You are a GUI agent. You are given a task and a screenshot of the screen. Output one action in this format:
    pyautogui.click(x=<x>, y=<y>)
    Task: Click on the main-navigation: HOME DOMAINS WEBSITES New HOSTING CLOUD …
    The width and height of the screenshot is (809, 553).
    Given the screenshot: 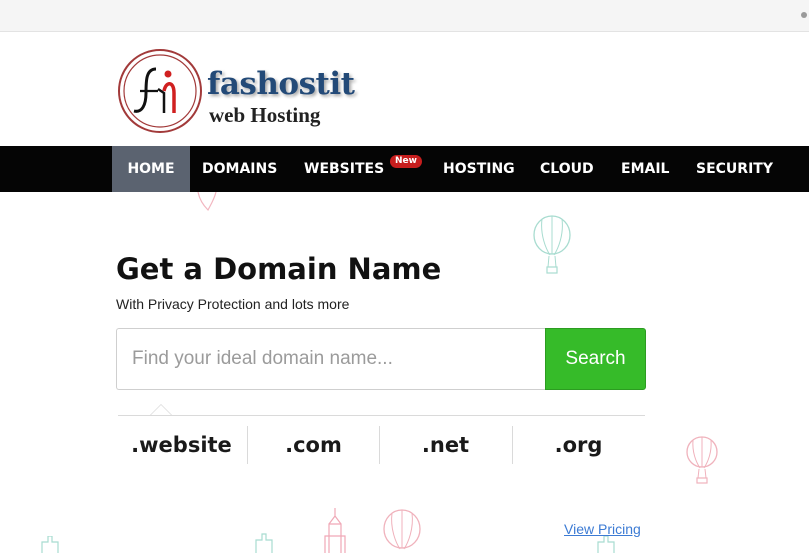 What is the action you would take?
    pyautogui.click(x=404, y=169)
    